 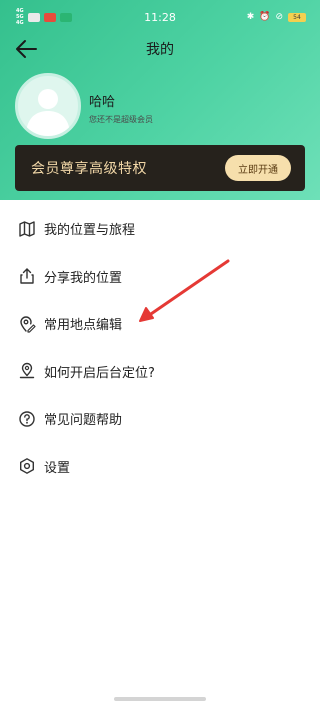 What do you see at coordinates (90, 231) in the screenshot?
I see `menu-item-label: 我的位置与旅程` at bounding box center [90, 231].